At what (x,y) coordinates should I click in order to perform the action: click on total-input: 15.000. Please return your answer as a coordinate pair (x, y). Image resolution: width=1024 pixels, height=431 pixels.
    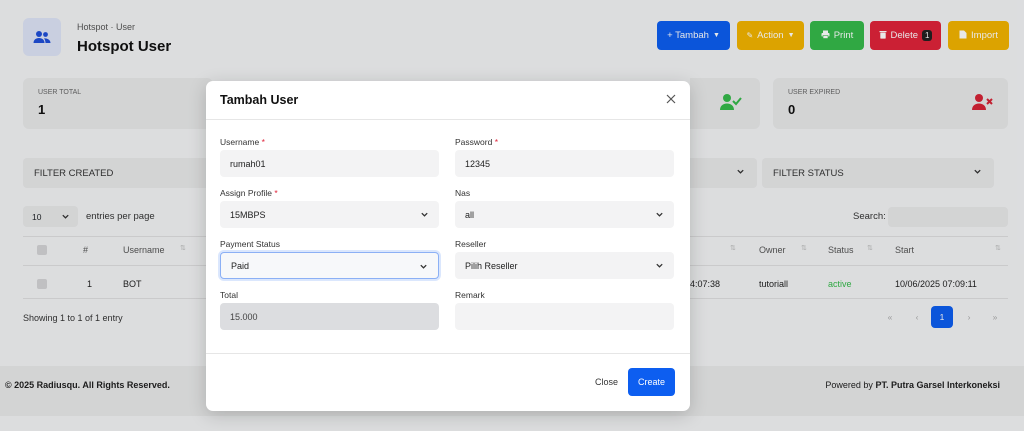
    Looking at the image, I should click on (329, 316).